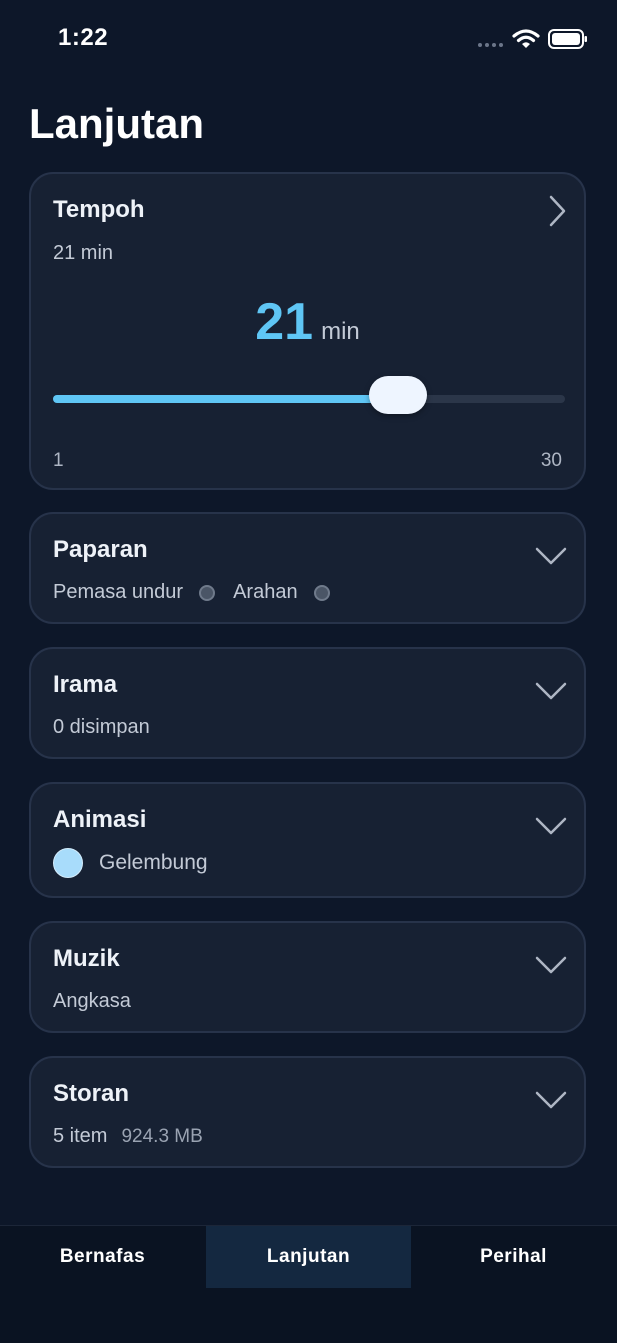 The image size is (617, 1343). Describe the element at coordinates (102, 1257) in the screenshot. I see `tab-bernafas: Bernafas` at that location.